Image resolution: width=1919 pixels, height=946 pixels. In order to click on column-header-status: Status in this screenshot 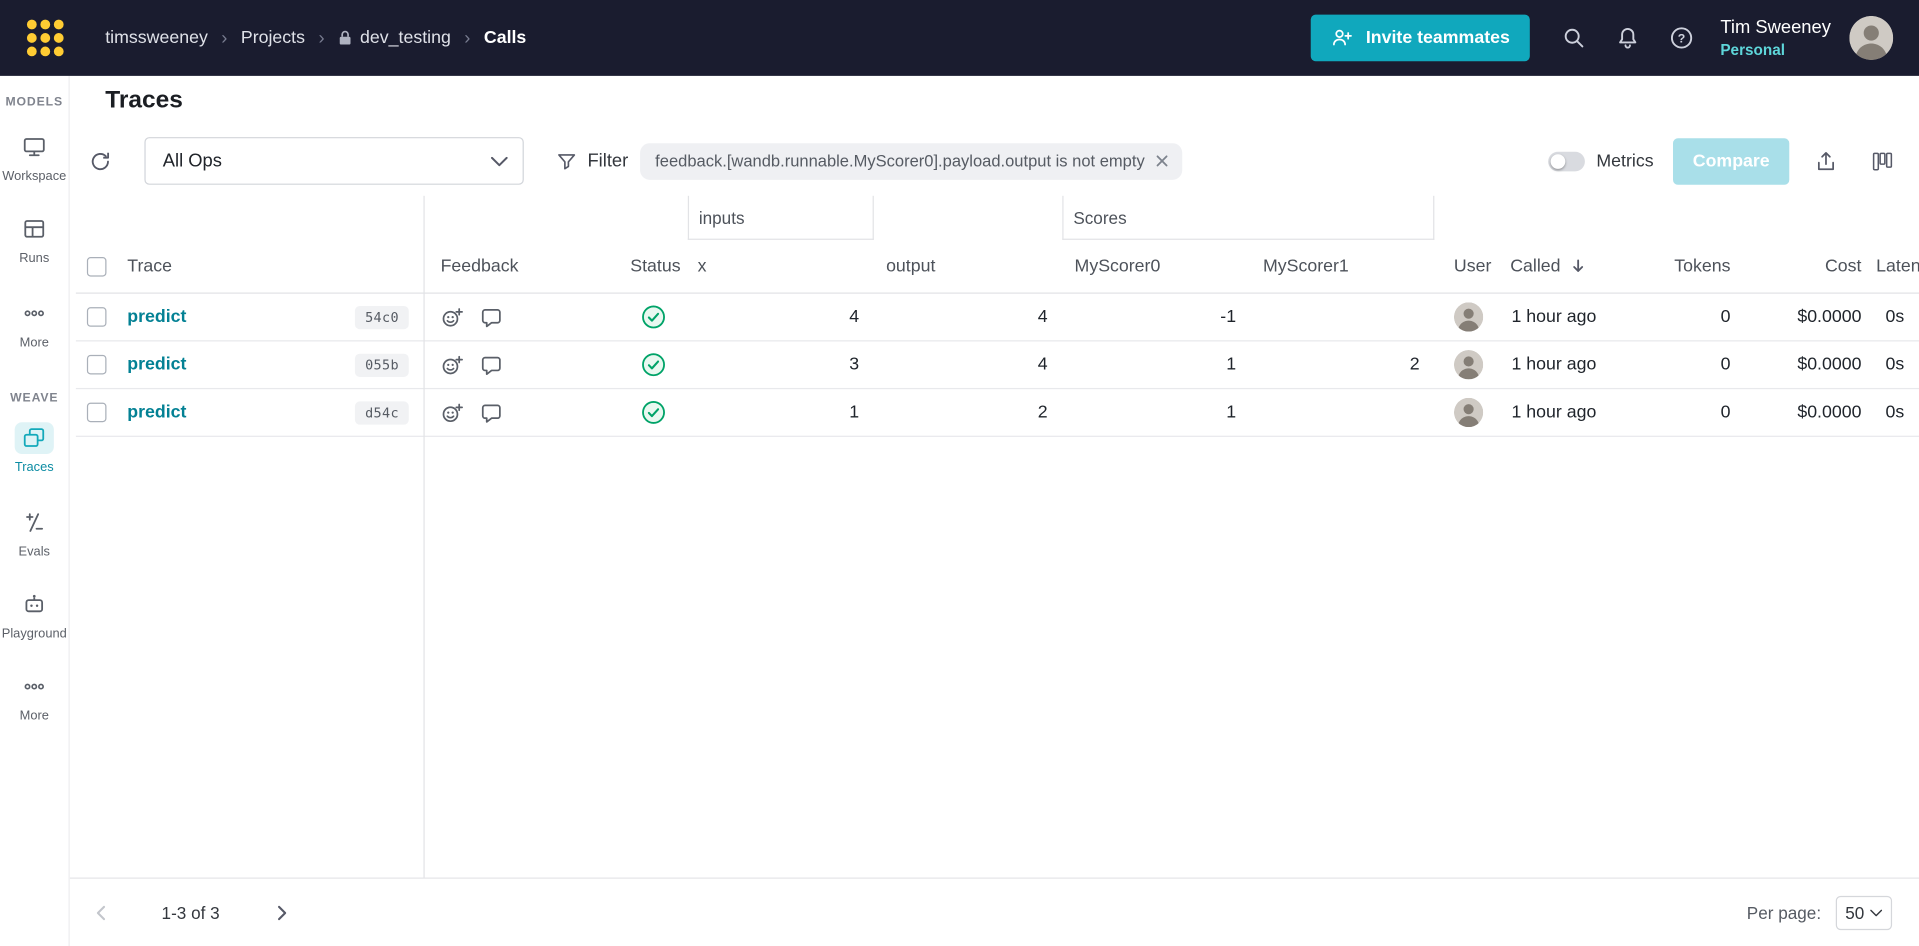, I will do `click(653, 266)`.